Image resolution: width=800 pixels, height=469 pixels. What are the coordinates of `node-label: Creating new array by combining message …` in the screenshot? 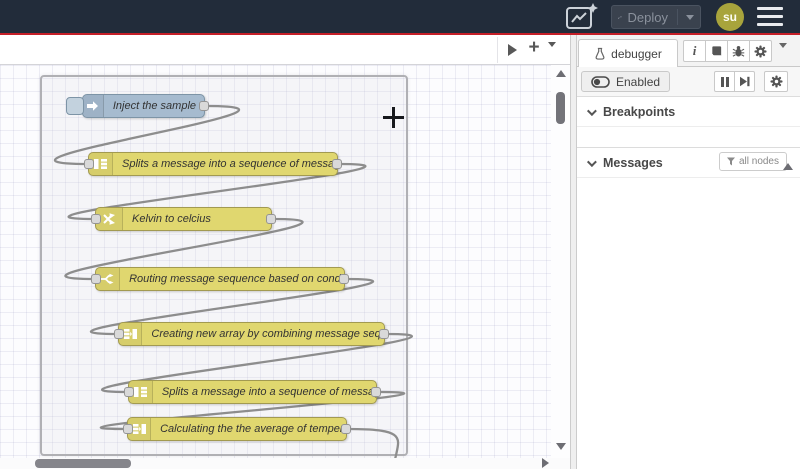 It's located at (267, 334).